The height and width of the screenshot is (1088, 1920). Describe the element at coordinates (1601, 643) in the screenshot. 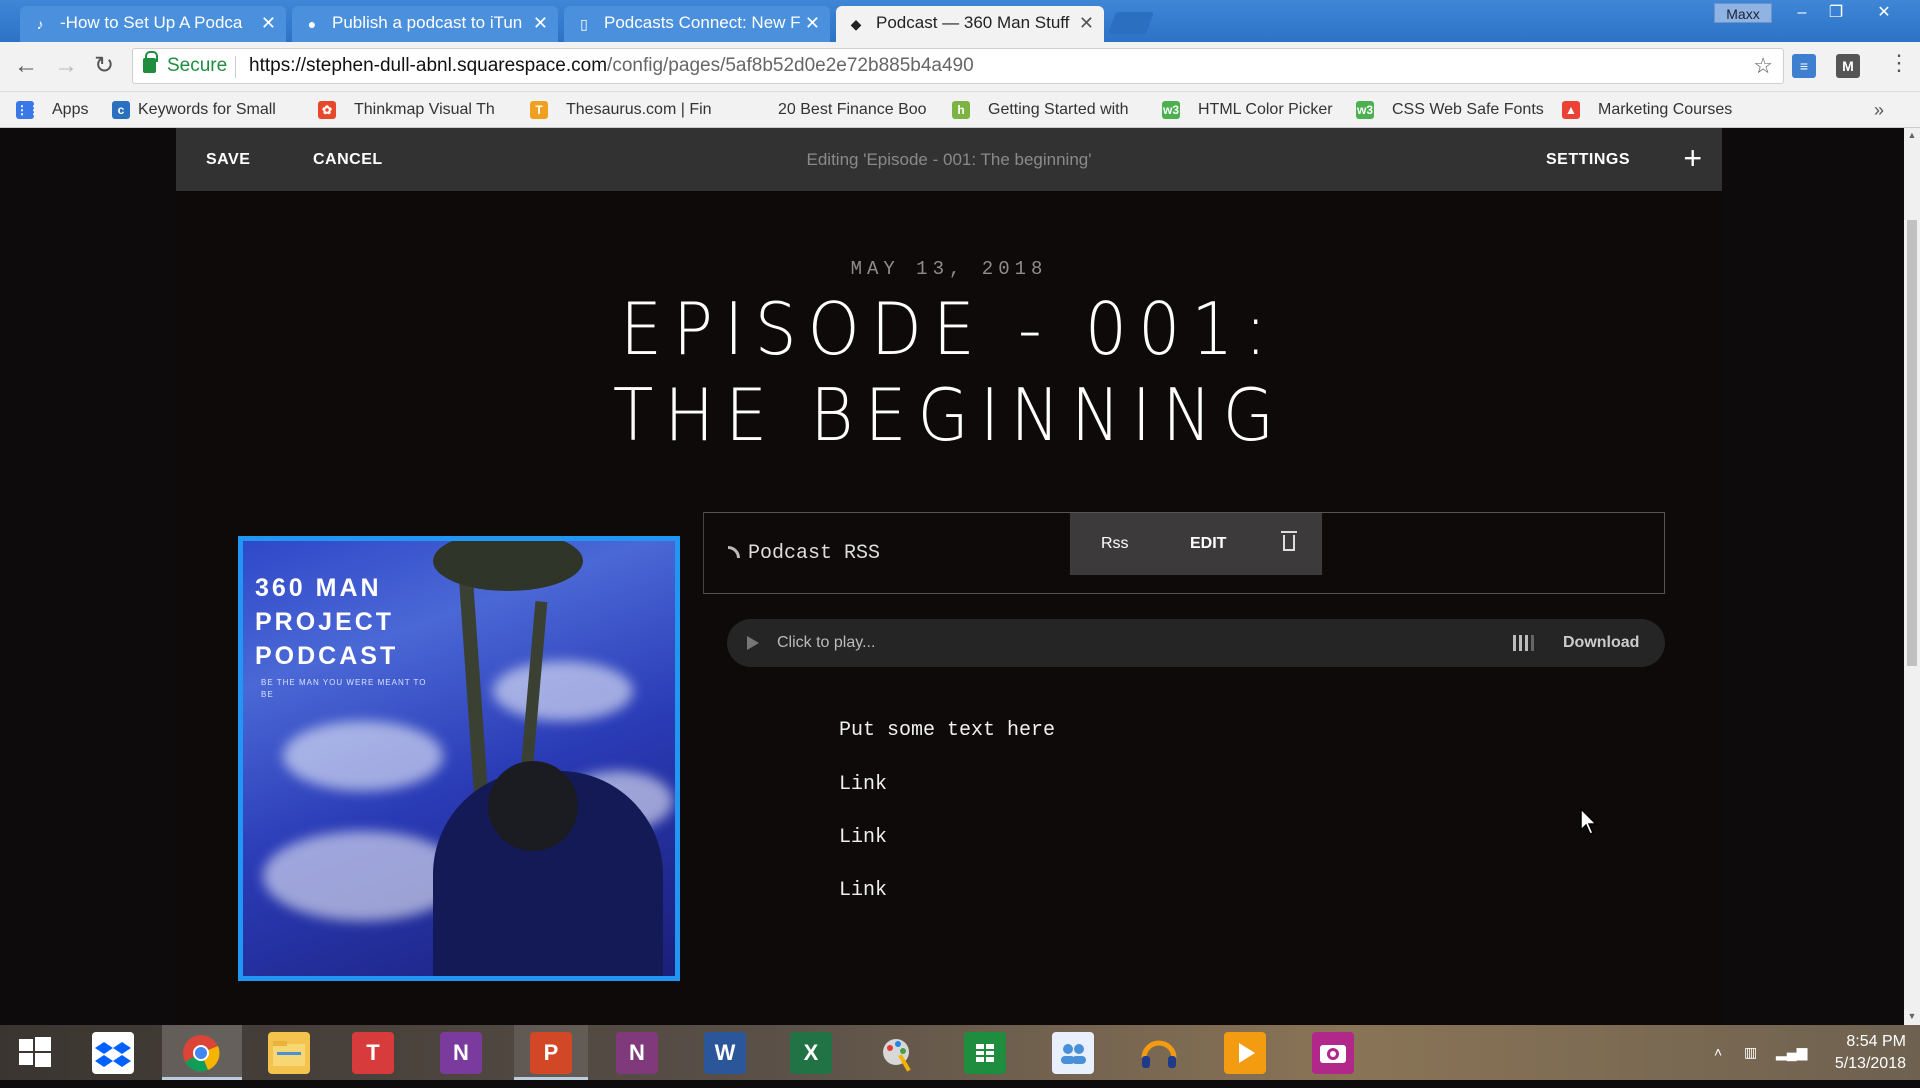

I see `download-link: Download` at that location.